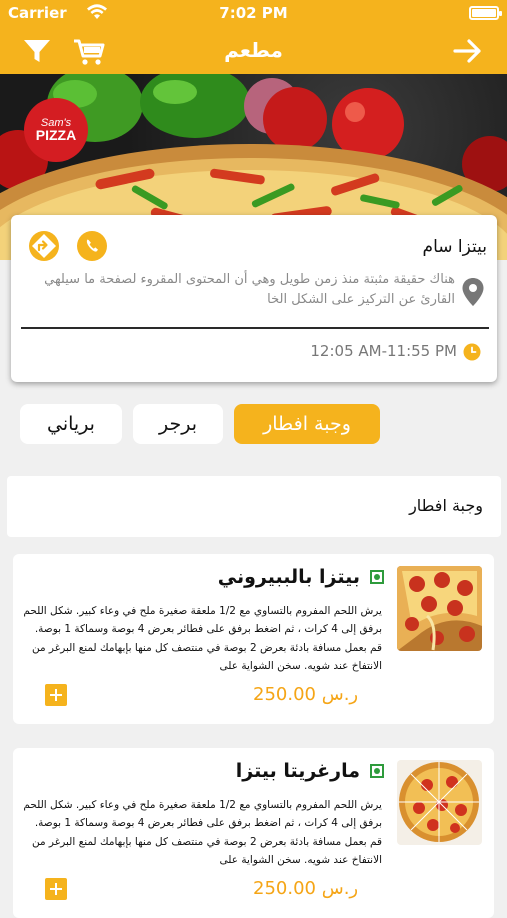 This screenshot has height=918, width=507. I want to click on phone-icon, so click(92, 245).